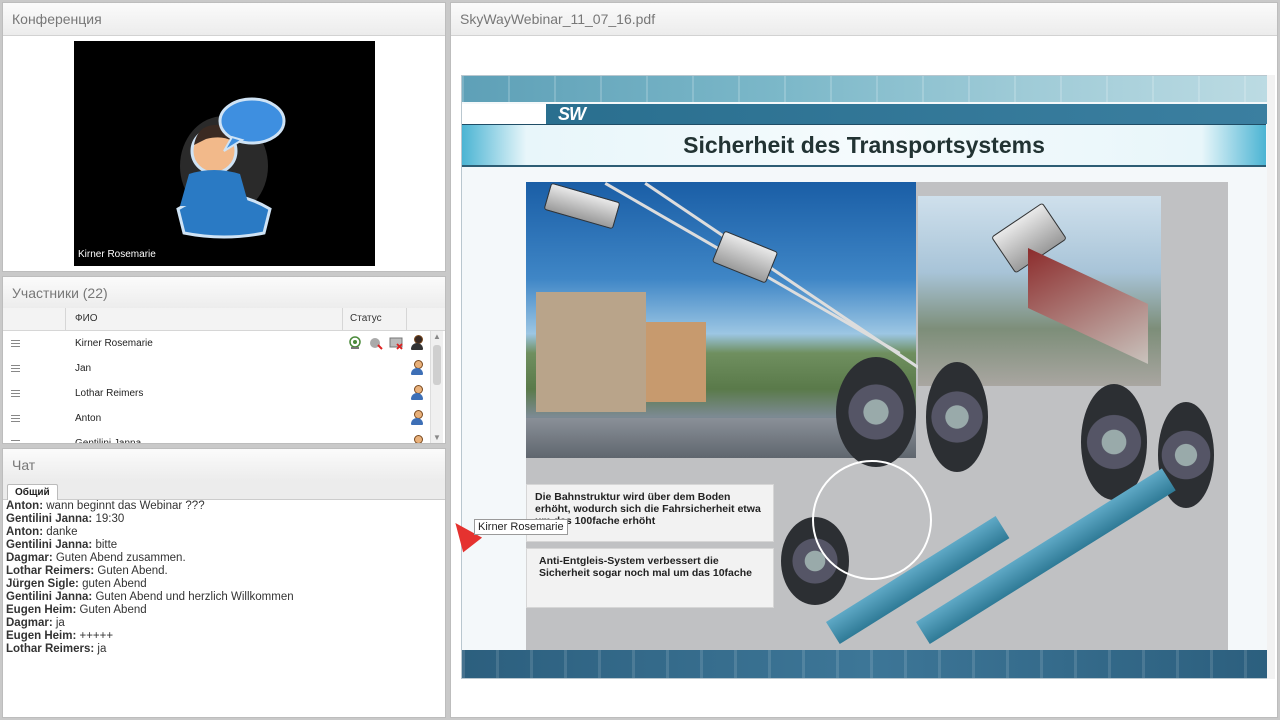 This screenshot has width=1280, height=720. What do you see at coordinates (114, 584) in the screenshot?
I see `message-text: guten Abend` at bounding box center [114, 584].